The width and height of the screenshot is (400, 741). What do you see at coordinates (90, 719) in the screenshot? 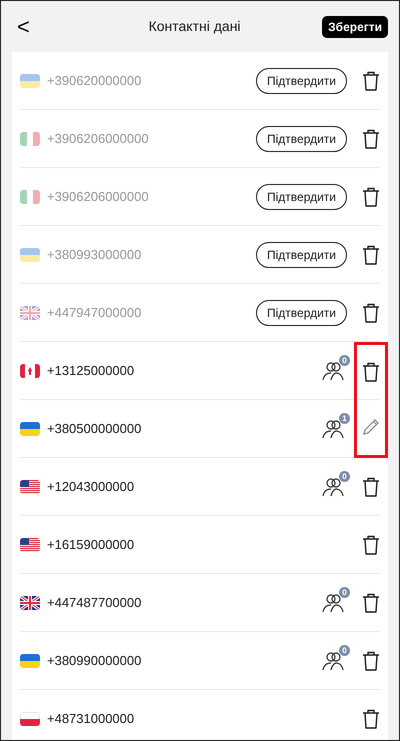
I see `phone-number: +48731000000` at bounding box center [90, 719].